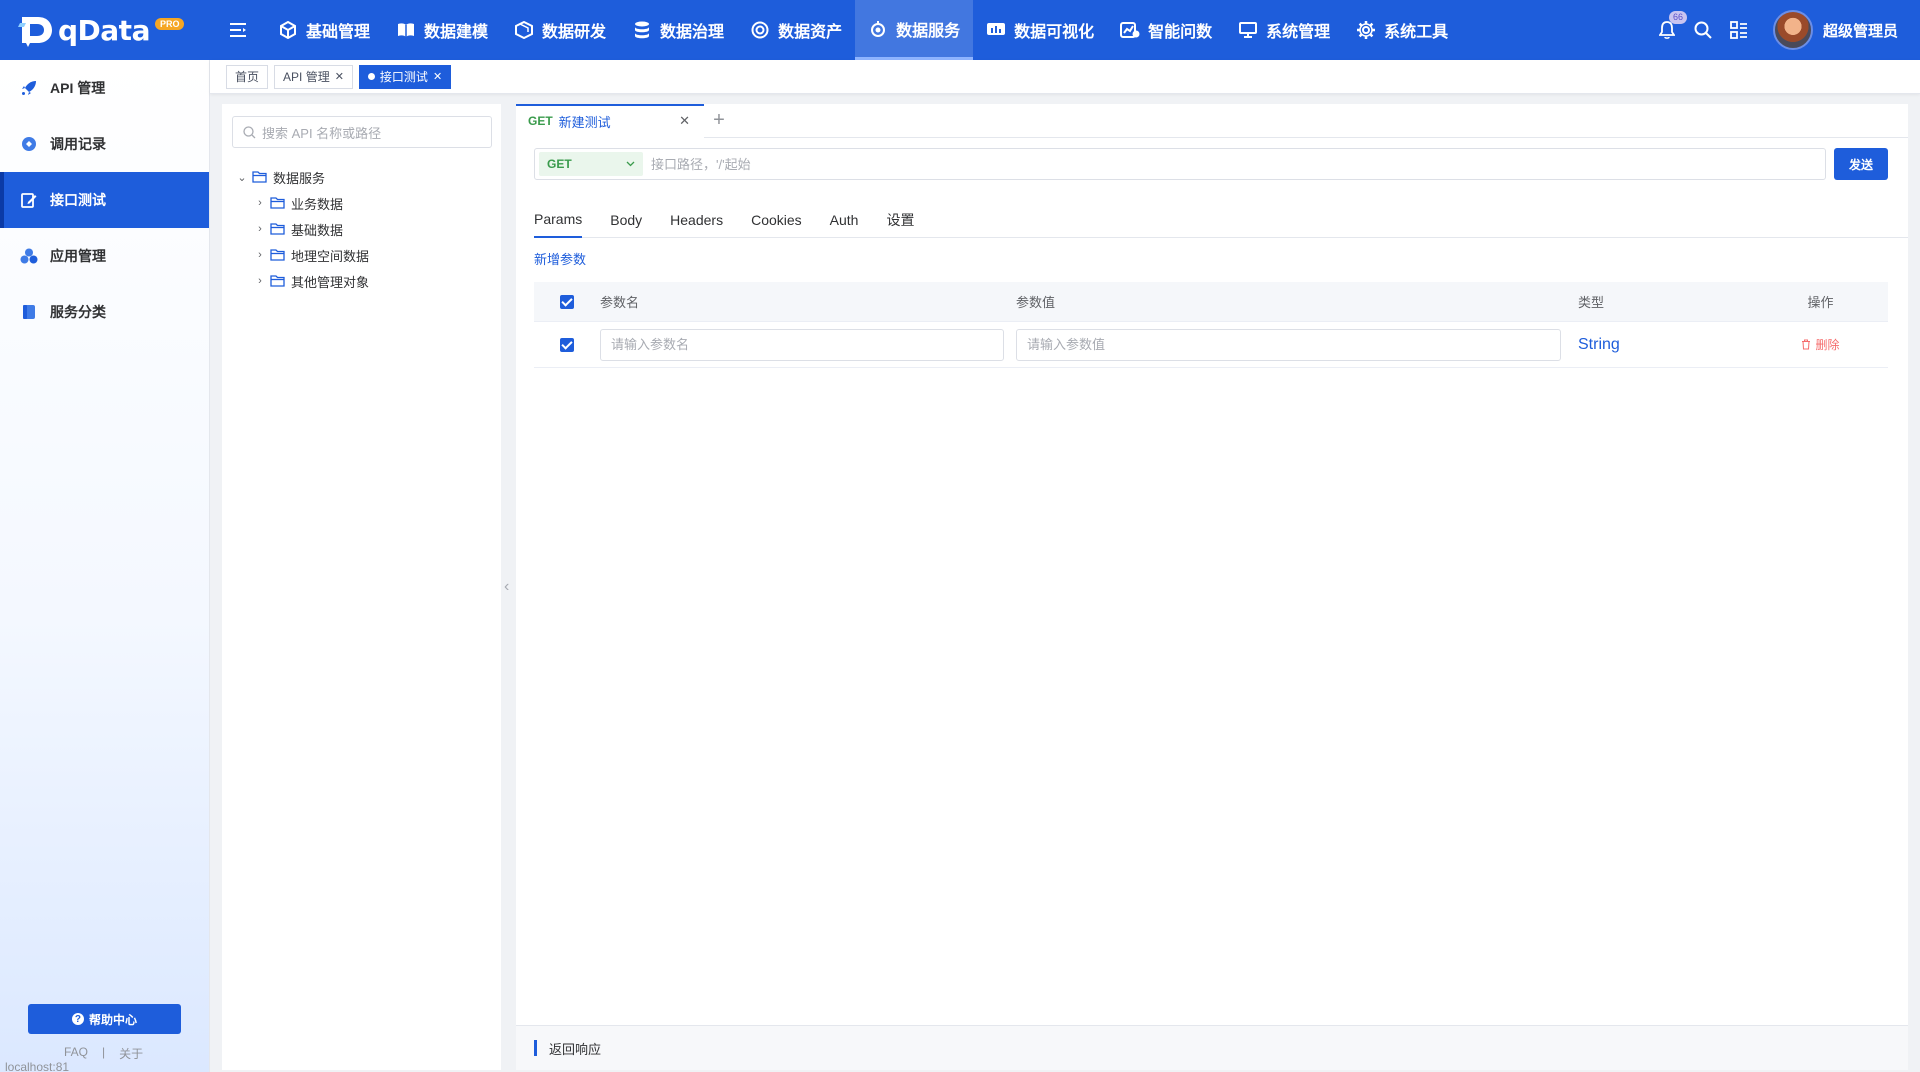 This screenshot has height=1072, width=1920. Describe the element at coordinates (1040, 30) in the screenshot. I see `nav-item-visual: 数据可视化` at that location.